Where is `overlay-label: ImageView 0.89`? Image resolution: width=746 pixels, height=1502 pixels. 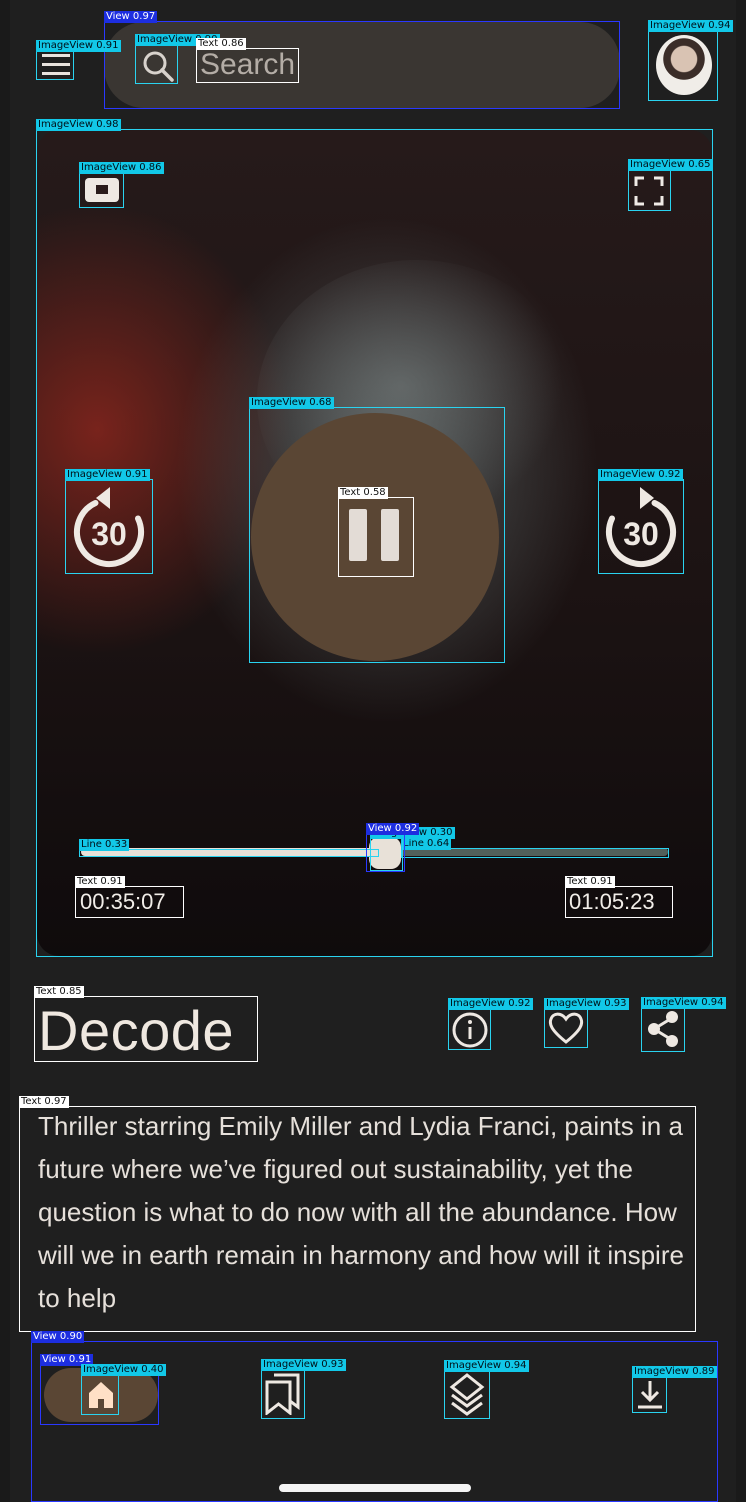
overlay-label: ImageView 0.89 is located at coordinates (674, 1372).